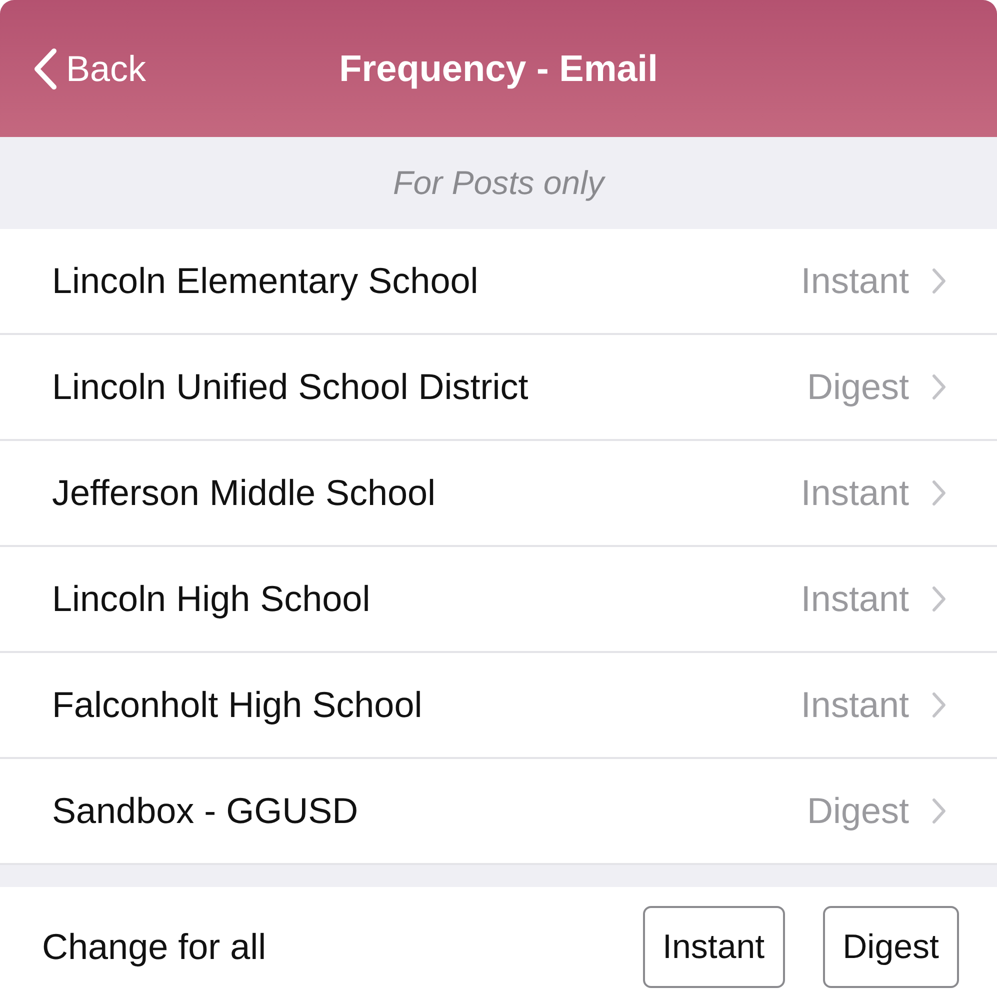 This screenshot has width=997, height=993. What do you see at coordinates (155, 947) in the screenshot?
I see `change-for-all-label: Change for all` at bounding box center [155, 947].